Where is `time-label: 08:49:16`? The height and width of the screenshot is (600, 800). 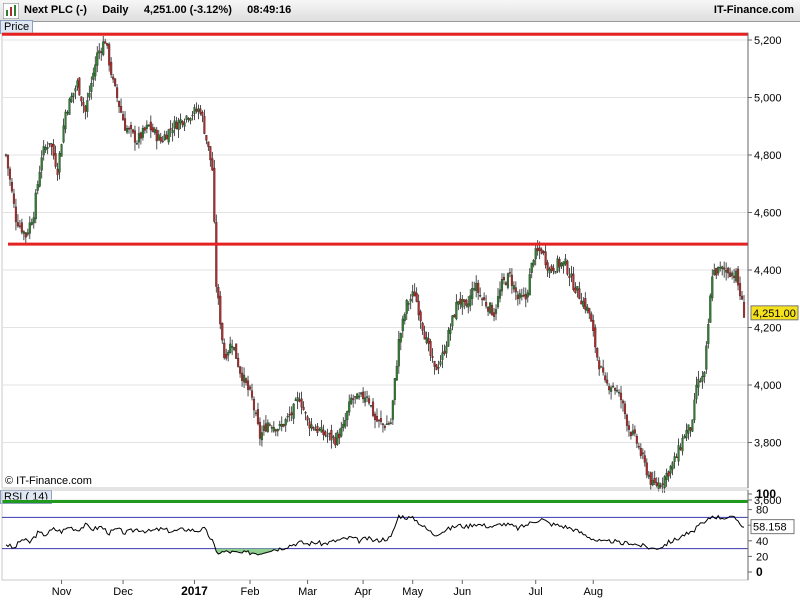
time-label: 08:49:16 is located at coordinates (269, 10).